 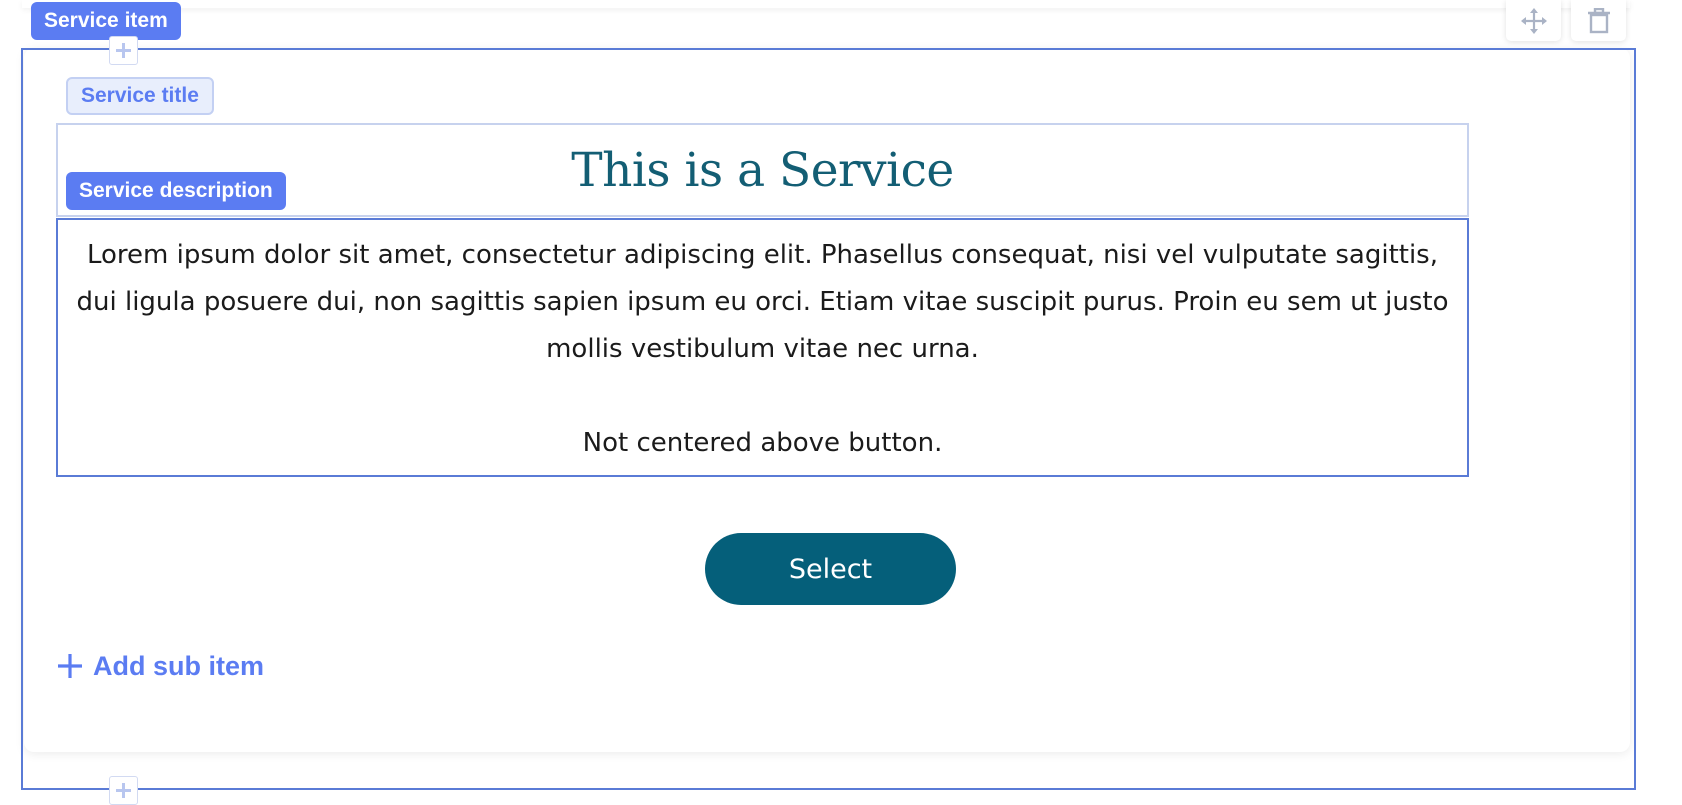 What do you see at coordinates (176, 191) in the screenshot?
I see `service-description-label: Service description` at bounding box center [176, 191].